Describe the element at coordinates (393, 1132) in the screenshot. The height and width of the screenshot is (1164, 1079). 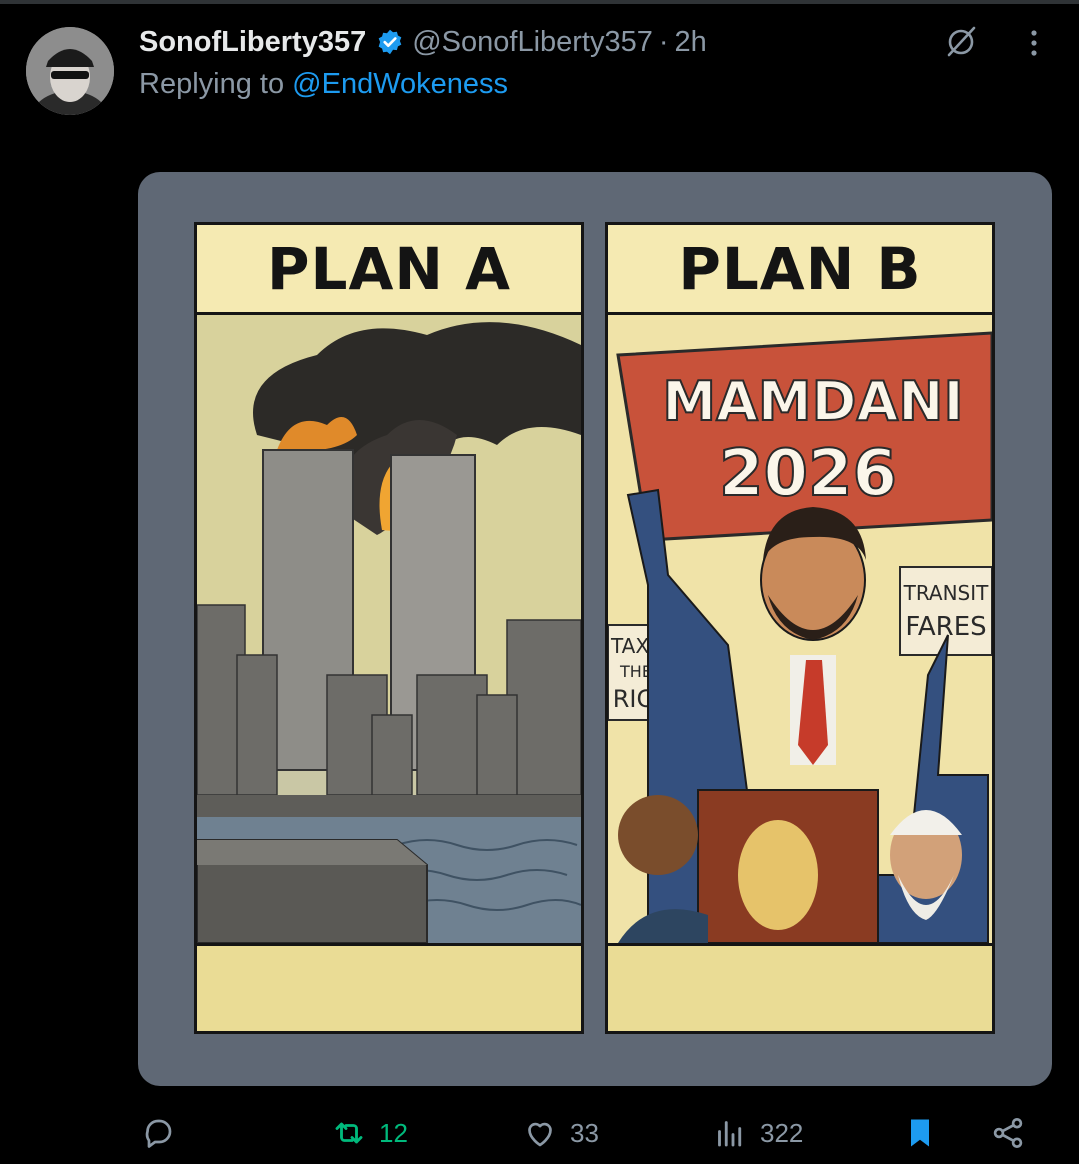
I see `retweet-count: 12` at that location.